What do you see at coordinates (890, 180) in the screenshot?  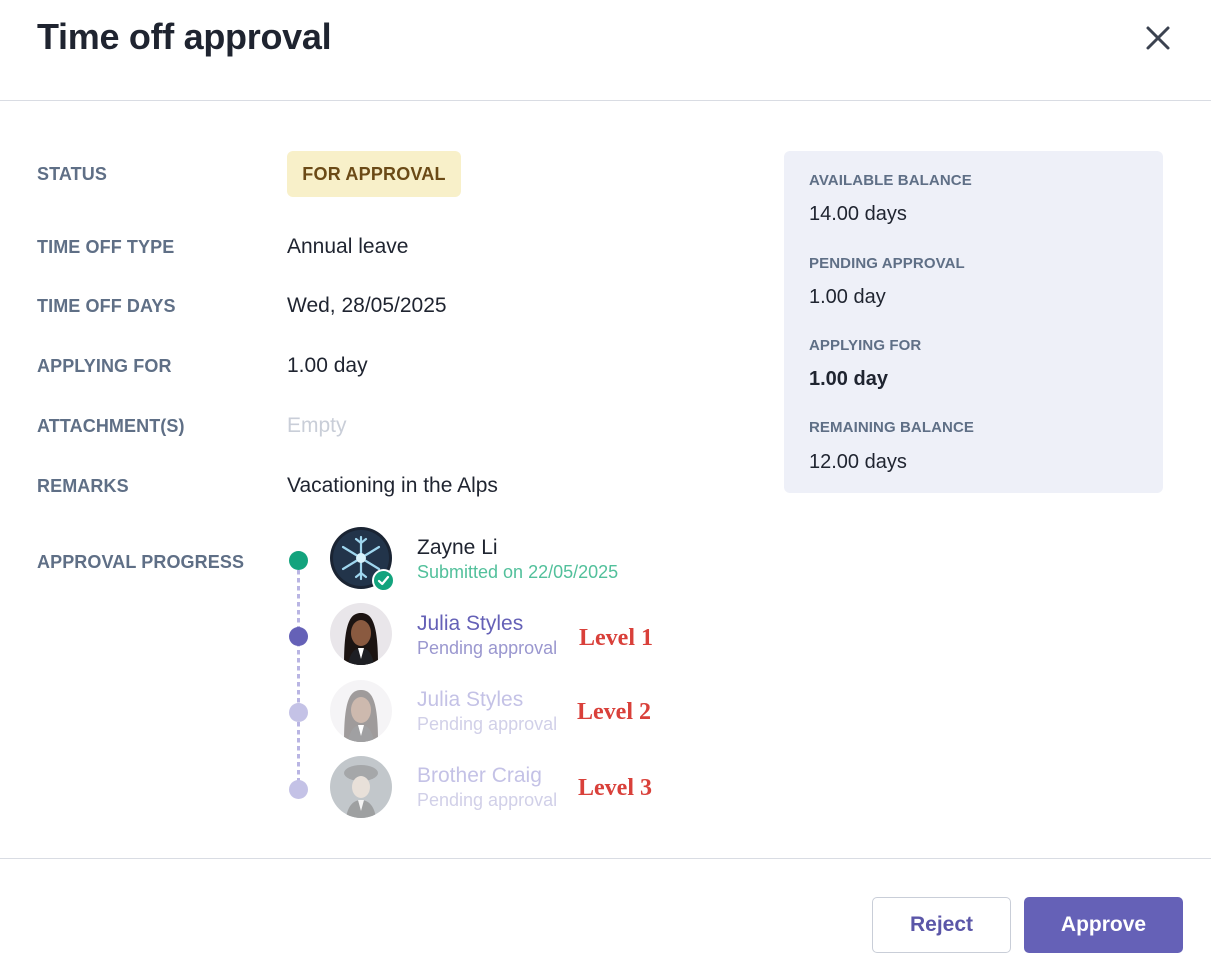 I see `available-balance-label: AVAILABLE BALANCE` at bounding box center [890, 180].